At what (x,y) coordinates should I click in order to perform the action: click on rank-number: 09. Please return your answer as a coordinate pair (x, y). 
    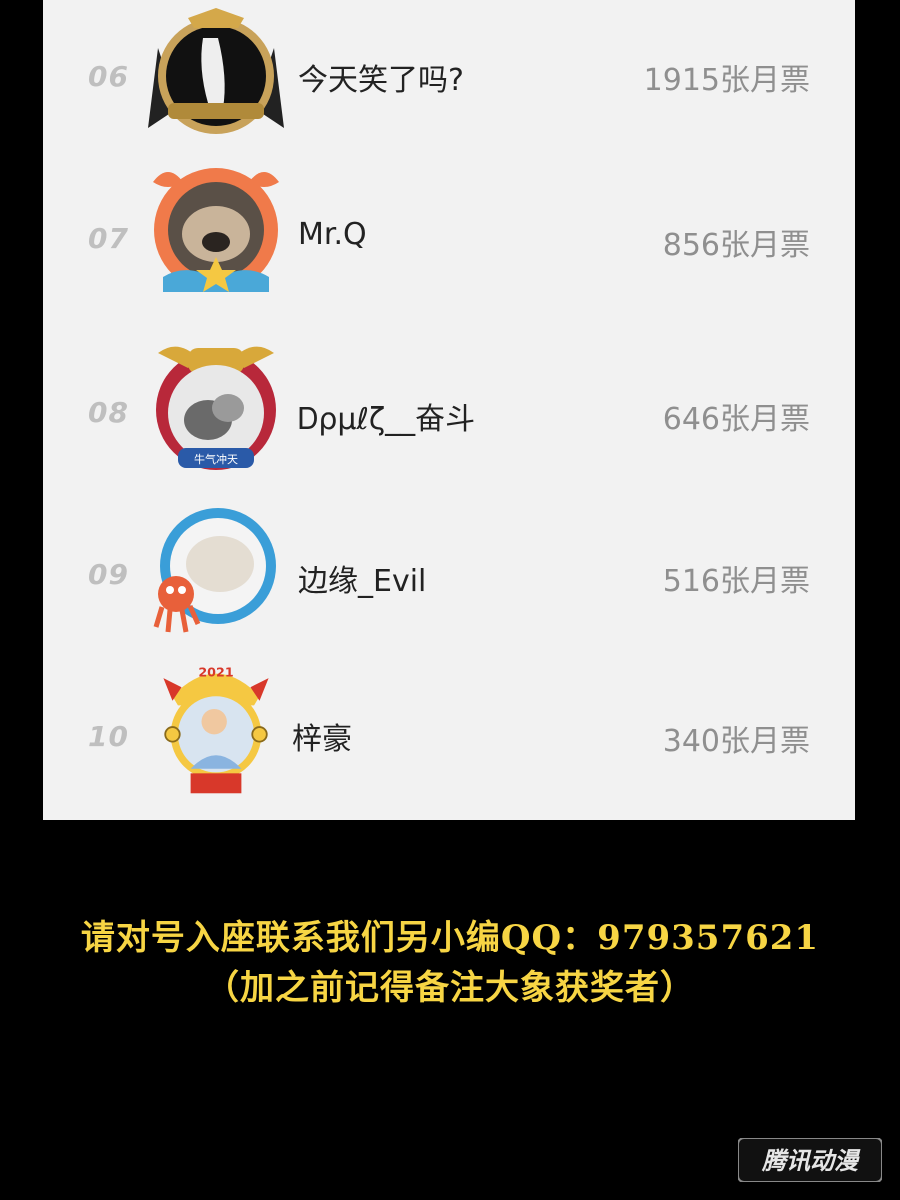
    Looking at the image, I should click on (108, 574).